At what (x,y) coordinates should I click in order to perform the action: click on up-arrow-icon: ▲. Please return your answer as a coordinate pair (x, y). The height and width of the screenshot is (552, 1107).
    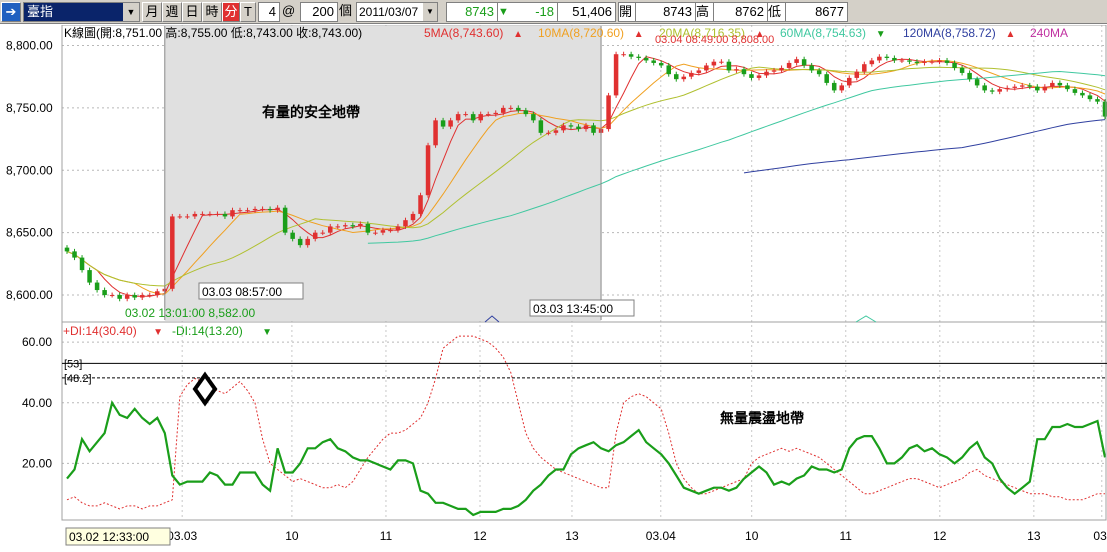
    Looking at the image, I should click on (639, 34).